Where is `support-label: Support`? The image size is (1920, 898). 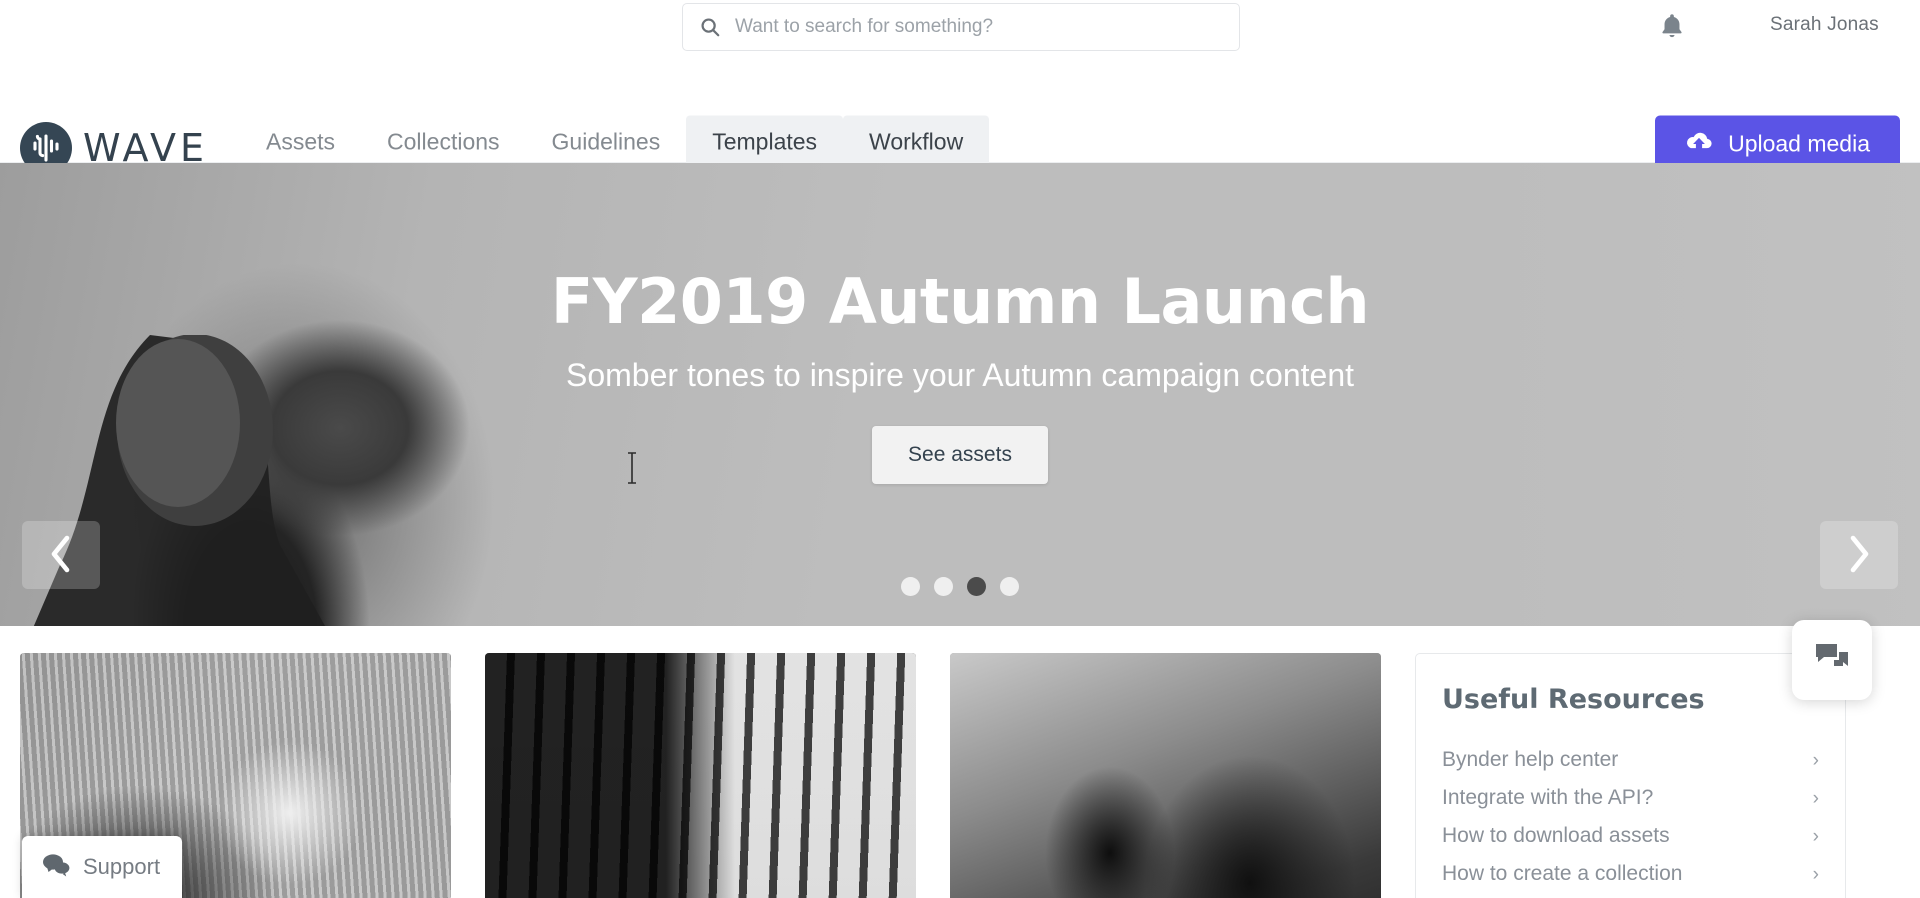 support-label: Support is located at coordinates (122, 866).